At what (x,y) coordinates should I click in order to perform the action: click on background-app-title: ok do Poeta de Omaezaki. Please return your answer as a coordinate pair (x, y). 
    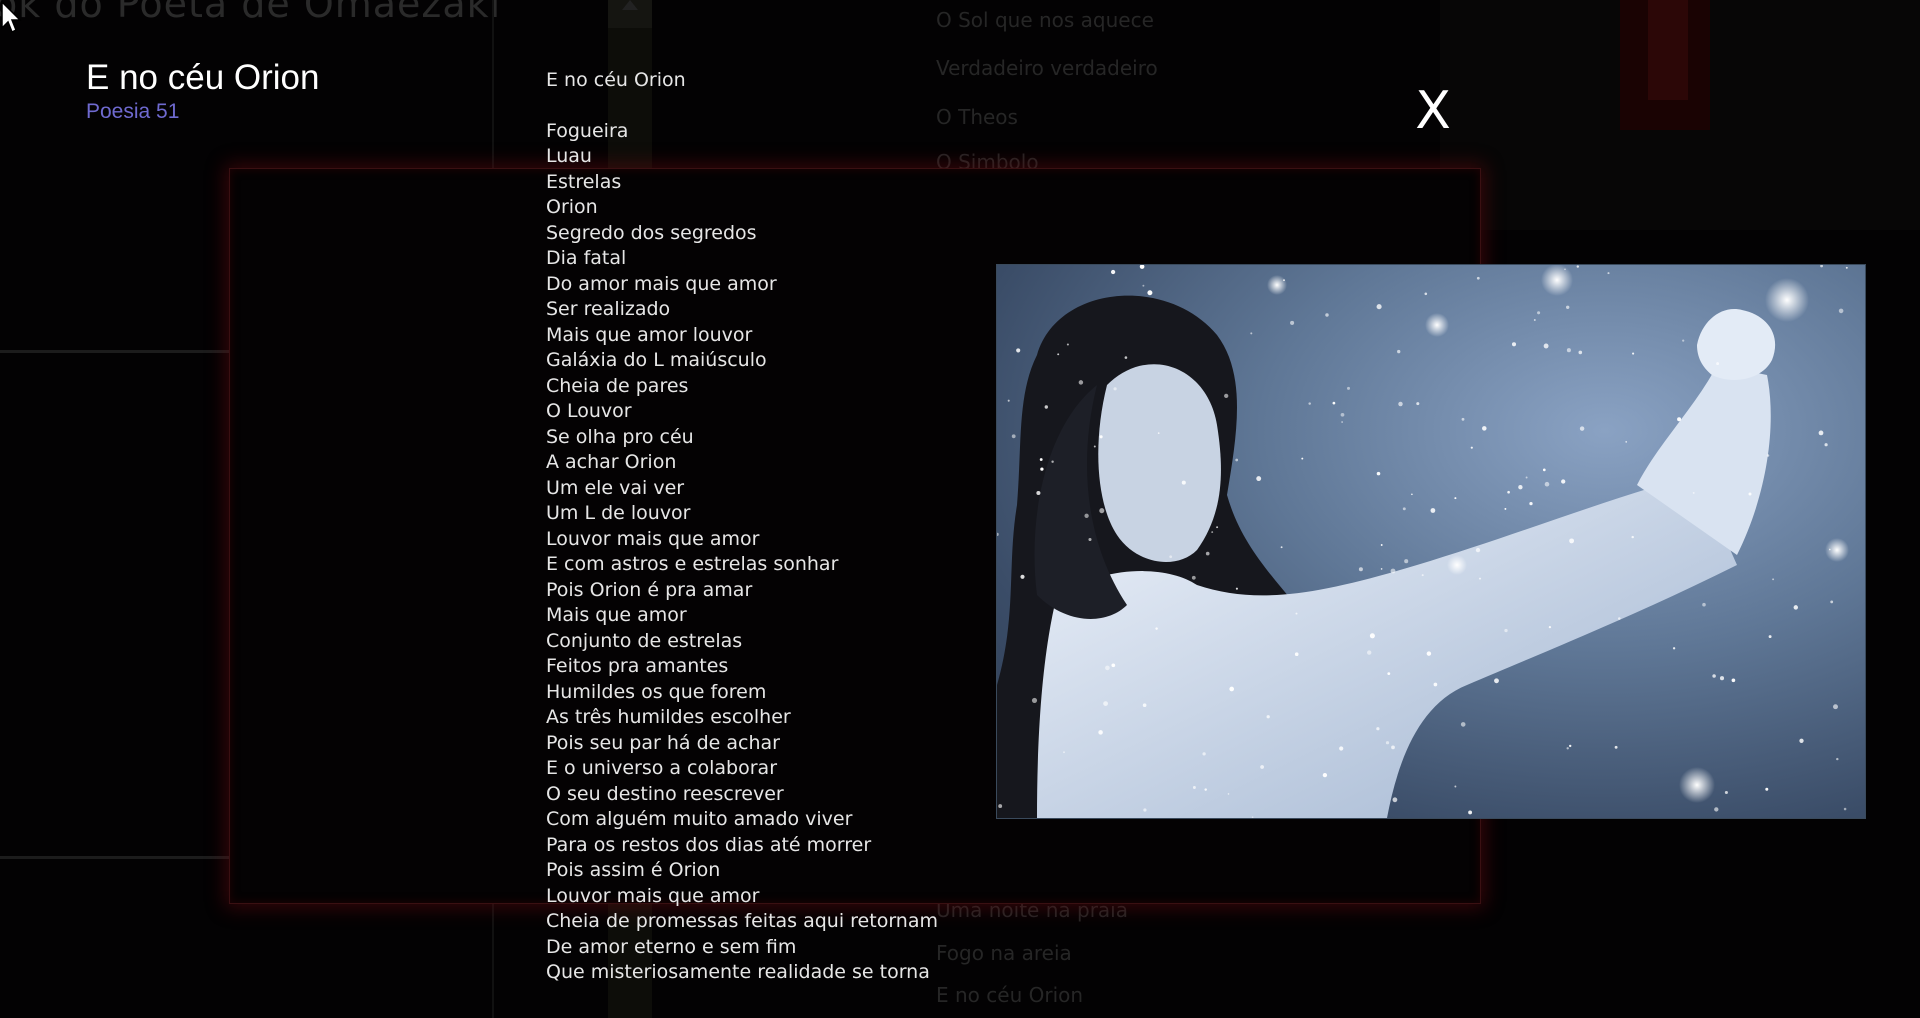
    Looking at the image, I should click on (251, 13).